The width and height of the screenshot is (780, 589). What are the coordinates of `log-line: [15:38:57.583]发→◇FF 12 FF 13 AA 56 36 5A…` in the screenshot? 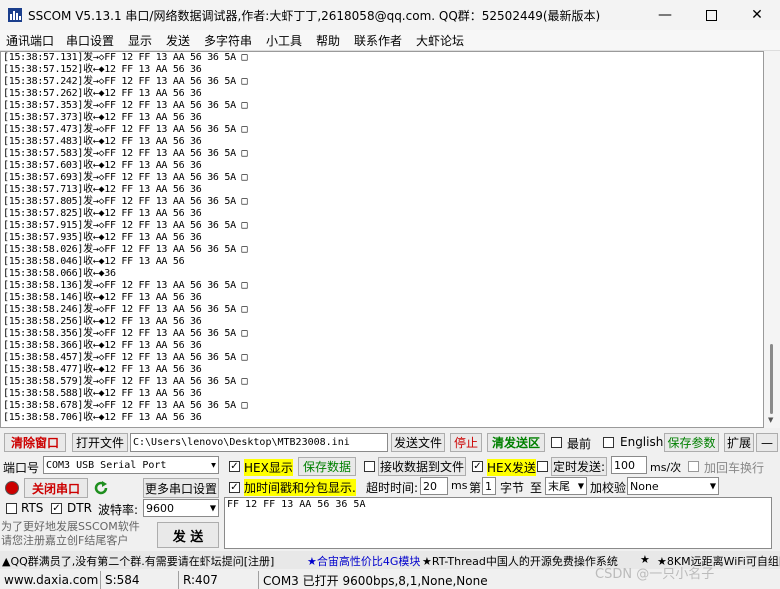 It's located at (125, 153).